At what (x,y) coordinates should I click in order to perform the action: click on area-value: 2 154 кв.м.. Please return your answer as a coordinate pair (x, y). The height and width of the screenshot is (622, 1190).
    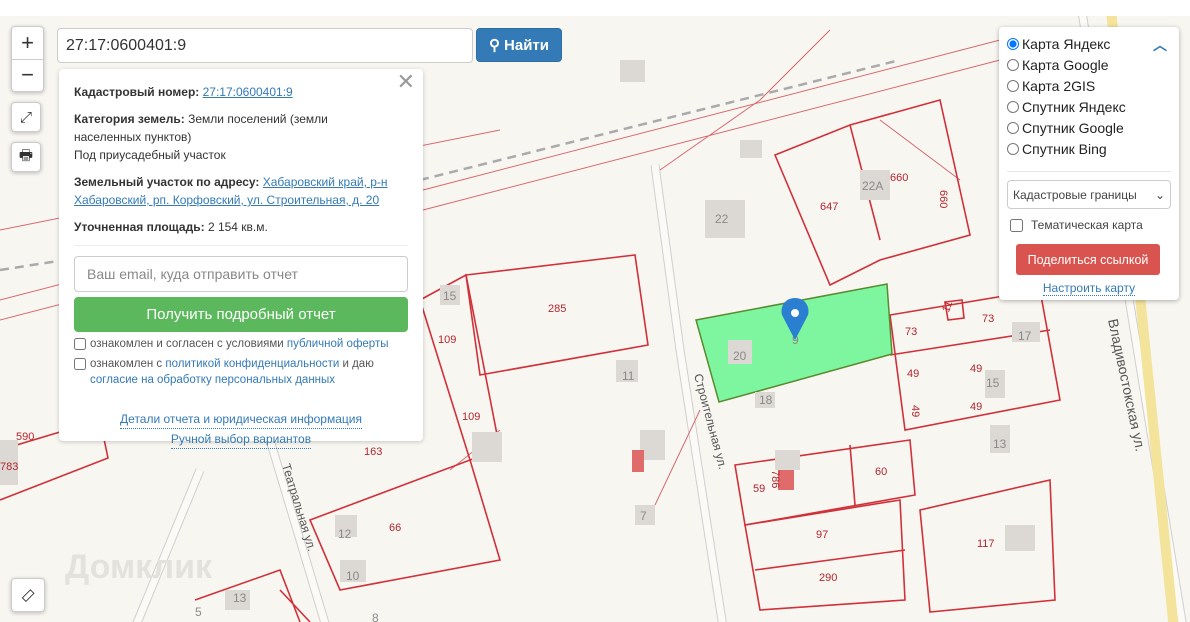
    Looking at the image, I should click on (237, 227).